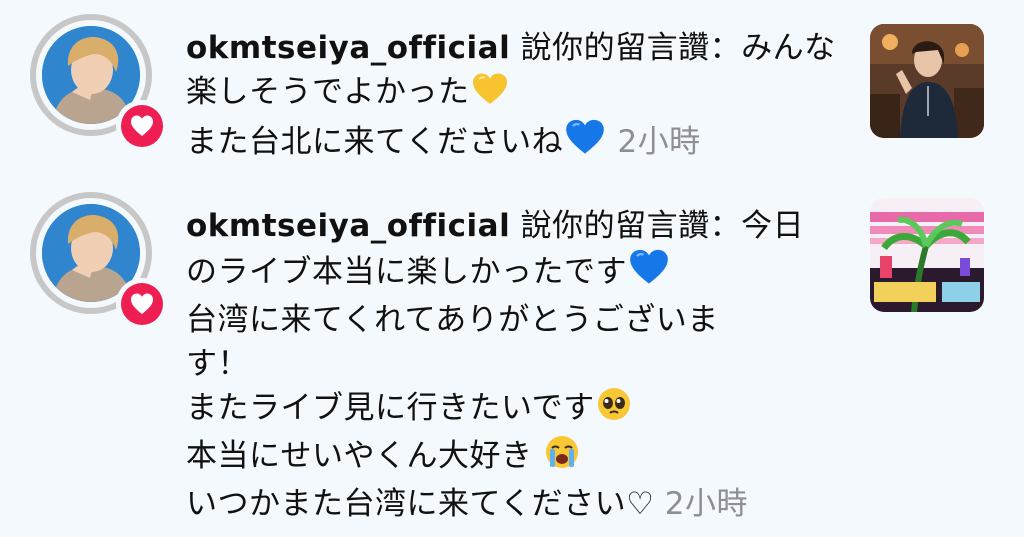 Image resolution: width=1024 pixels, height=537 pixels. Describe the element at coordinates (773, 226) in the screenshot. I see `comment-line: 今日` at that location.